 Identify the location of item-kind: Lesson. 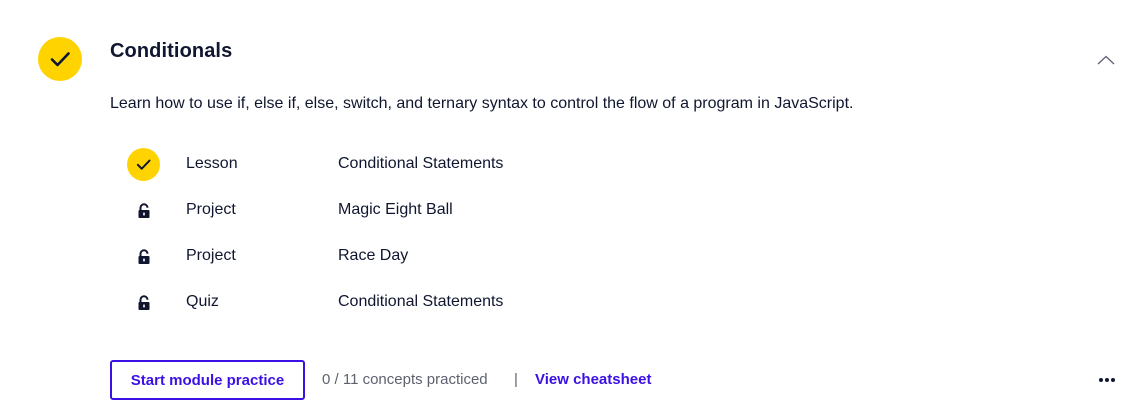
(212, 163).